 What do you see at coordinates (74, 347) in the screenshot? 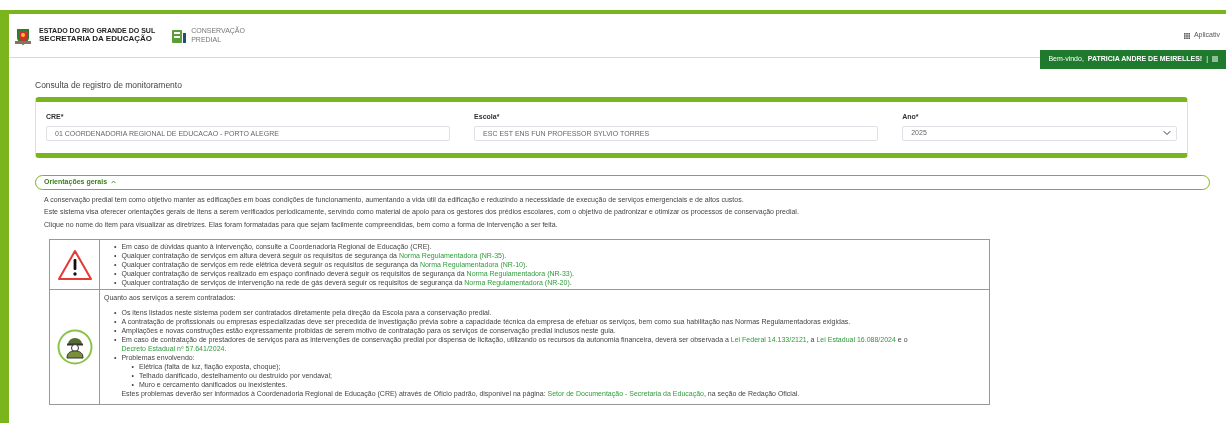
I see `worker-icon` at bounding box center [74, 347].